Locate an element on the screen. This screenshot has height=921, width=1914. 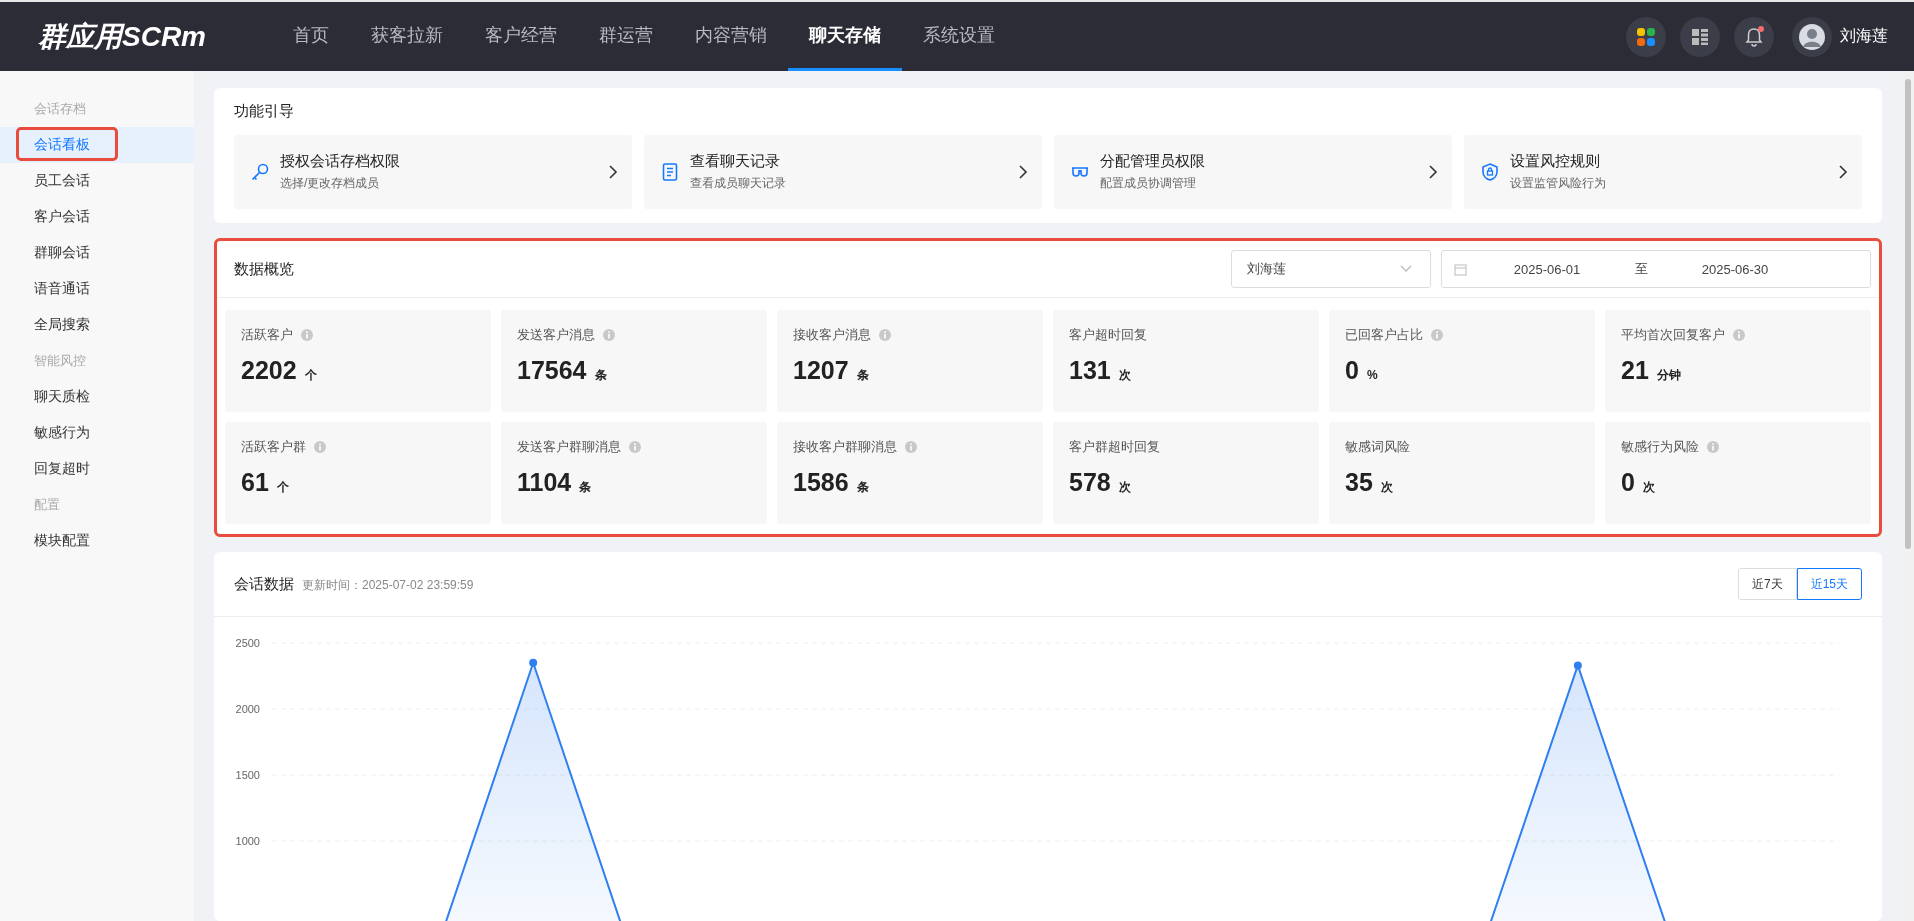
sidebar-item: 员工会话 is located at coordinates (97, 181).